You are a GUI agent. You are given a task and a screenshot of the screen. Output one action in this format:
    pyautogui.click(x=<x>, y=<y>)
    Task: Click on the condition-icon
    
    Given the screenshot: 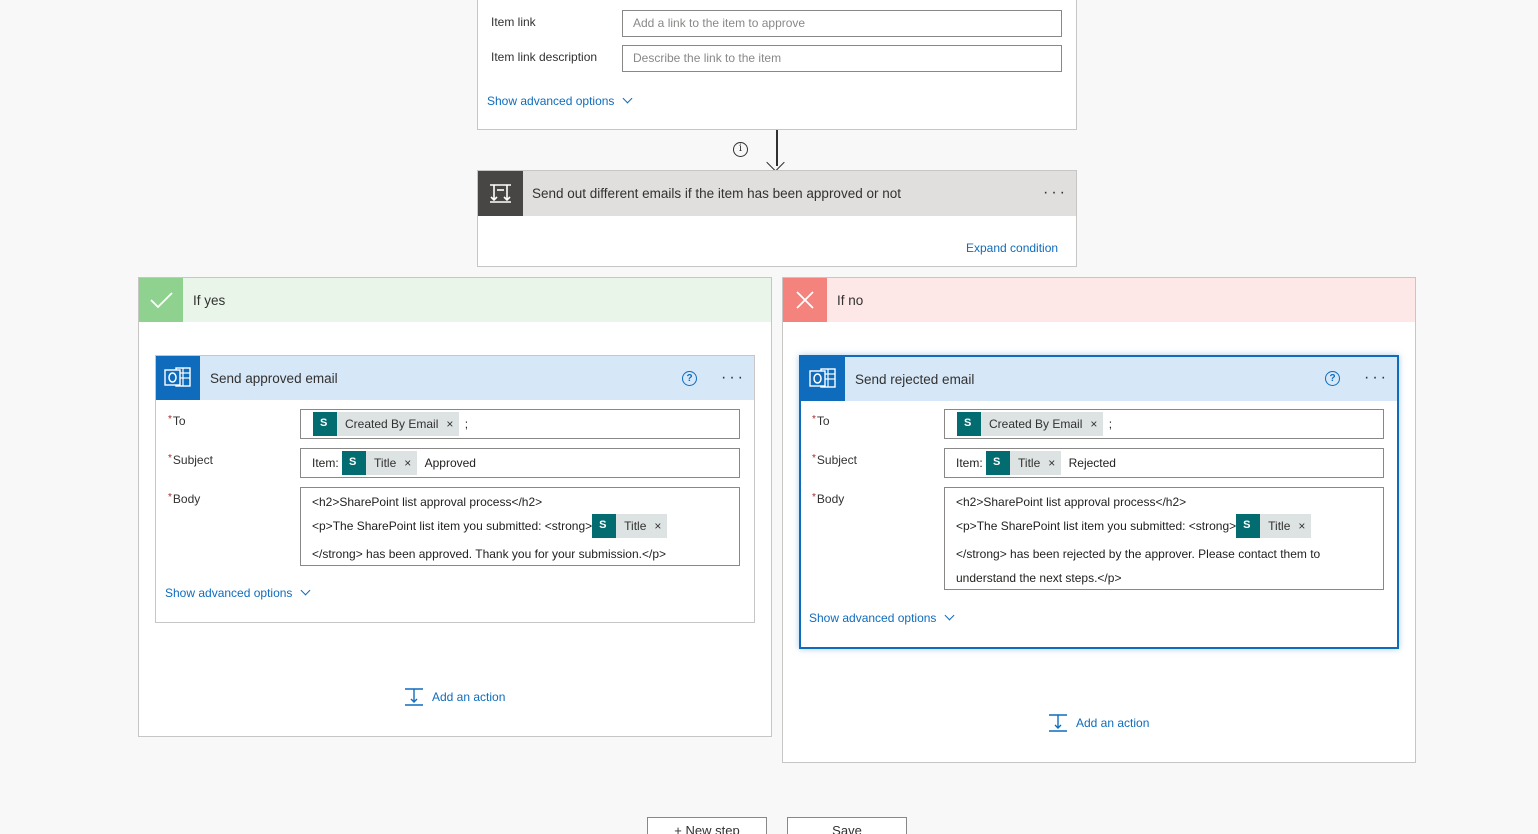 What is the action you would take?
    pyautogui.click(x=500, y=193)
    